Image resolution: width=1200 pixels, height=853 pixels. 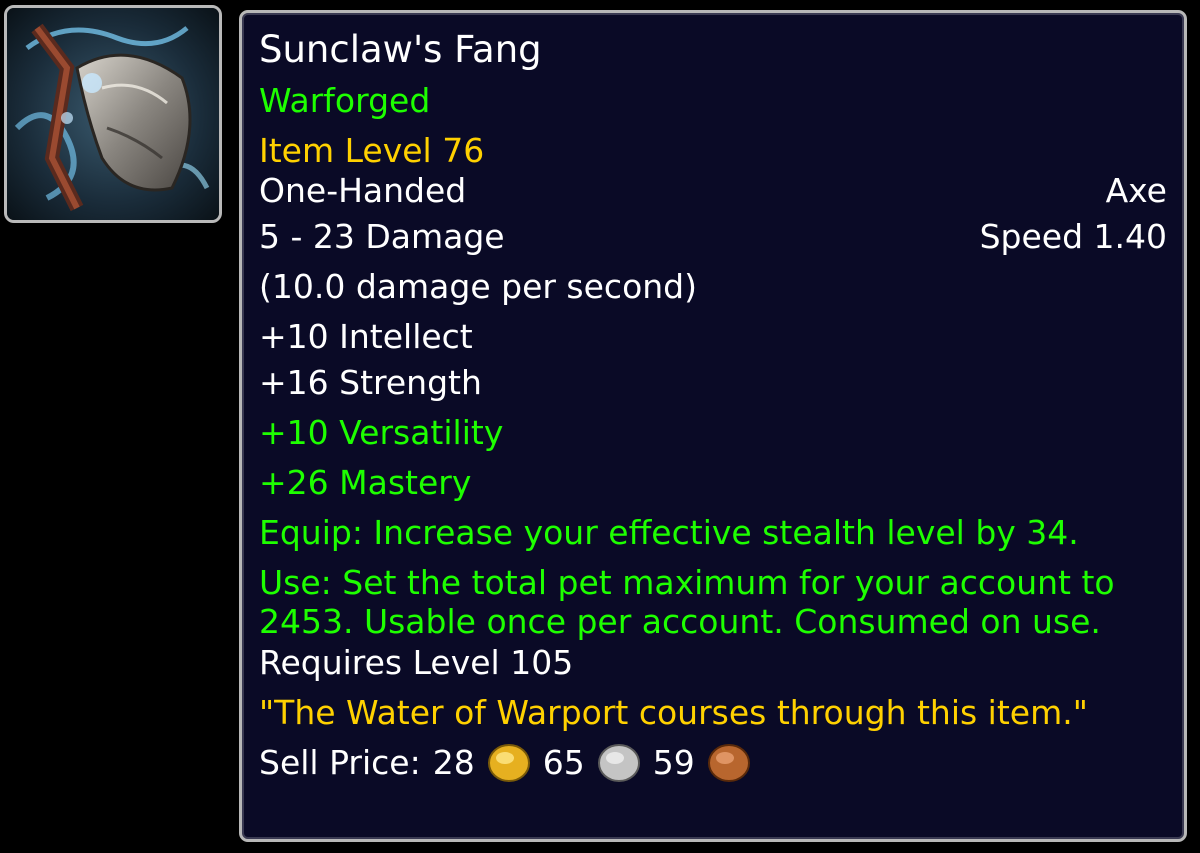 What do you see at coordinates (382, 236) in the screenshot?
I see `weapon-damage: 5 - 23 Damage` at bounding box center [382, 236].